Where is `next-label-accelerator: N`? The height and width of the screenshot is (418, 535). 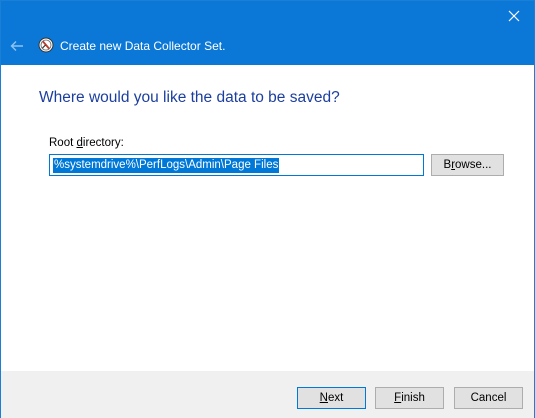
next-label-accelerator: N is located at coordinates (323, 398).